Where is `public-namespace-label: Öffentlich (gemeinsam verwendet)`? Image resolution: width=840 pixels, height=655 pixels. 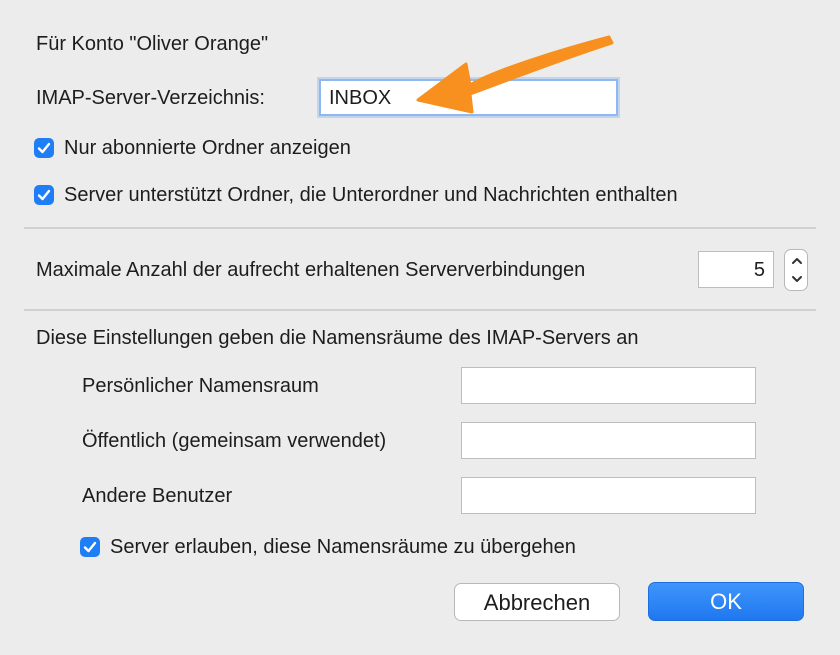
public-namespace-label: Öffentlich (gemeinsam verwendet) is located at coordinates (234, 441).